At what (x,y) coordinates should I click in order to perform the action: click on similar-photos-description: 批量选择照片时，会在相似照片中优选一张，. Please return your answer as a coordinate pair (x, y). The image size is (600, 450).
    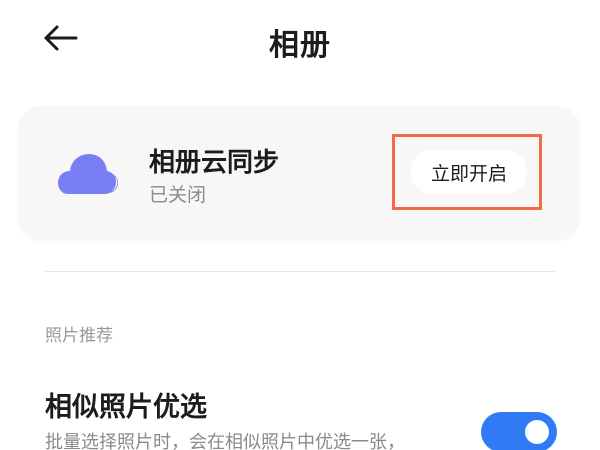
    Looking at the image, I should click on (225, 441).